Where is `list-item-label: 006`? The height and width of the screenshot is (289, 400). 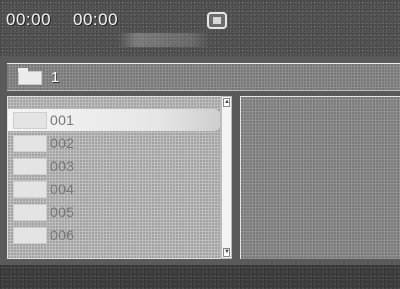
list-item-label: 006 is located at coordinates (62, 235).